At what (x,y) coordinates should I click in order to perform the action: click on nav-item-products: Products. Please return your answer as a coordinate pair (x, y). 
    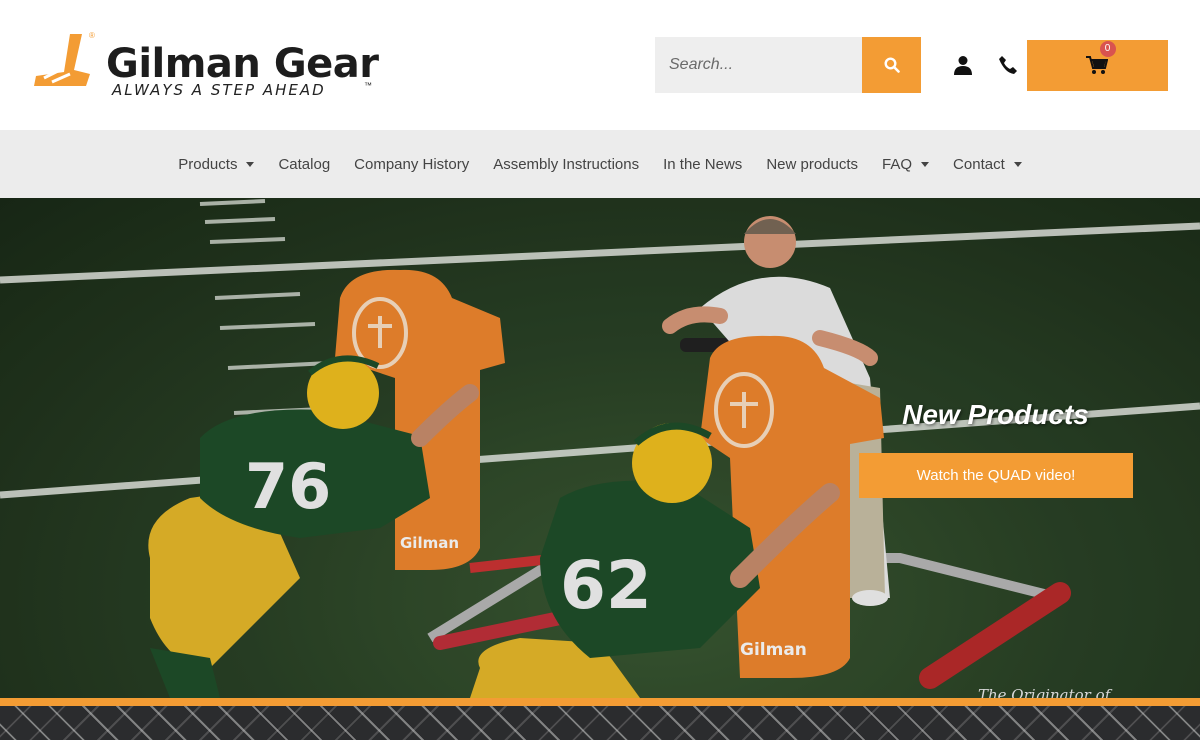
    Looking at the image, I should click on (216, 164).